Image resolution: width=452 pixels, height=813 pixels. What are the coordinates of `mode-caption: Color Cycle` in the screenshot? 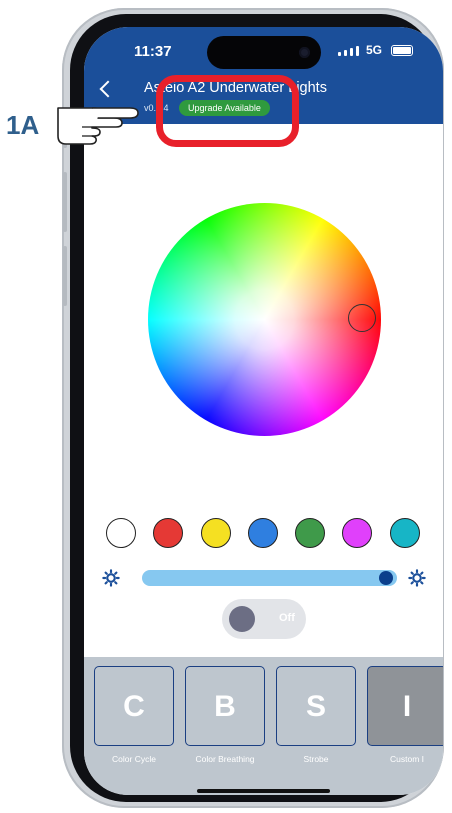 It's located at (134, 759).